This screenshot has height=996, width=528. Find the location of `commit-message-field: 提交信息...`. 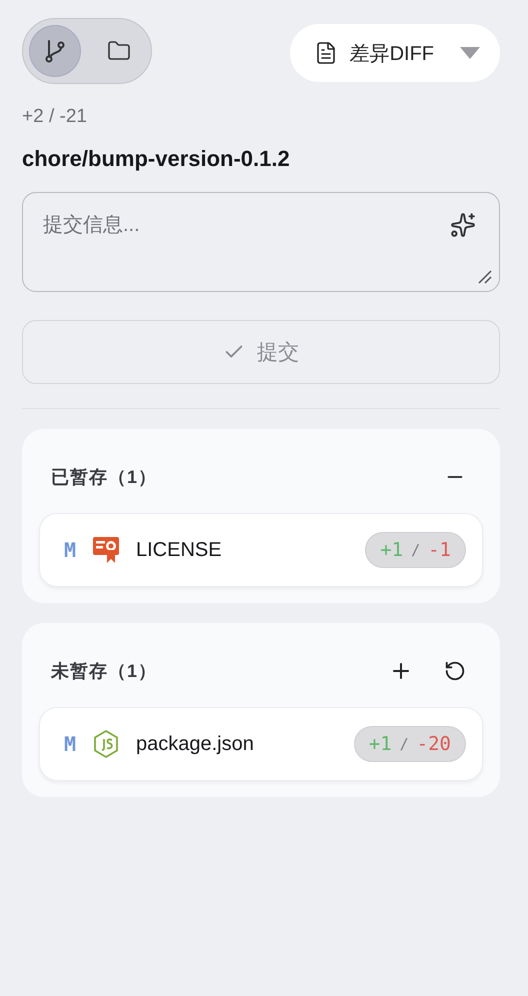

commit-message-field: 提交信息... is located at coordinates (261, 242).